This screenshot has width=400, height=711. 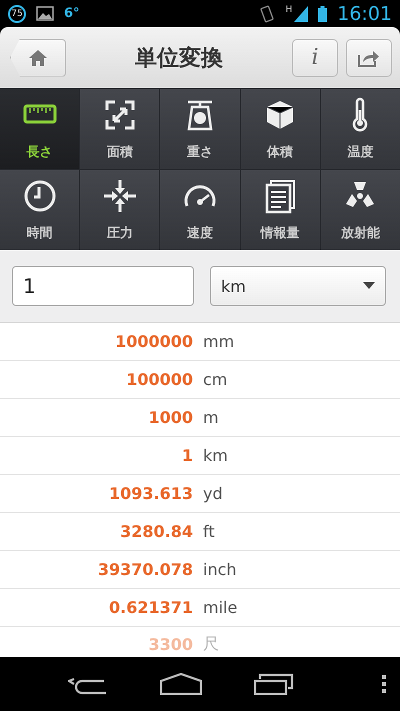 I want to click on result-value: 1000, so click(x=170, y=417).